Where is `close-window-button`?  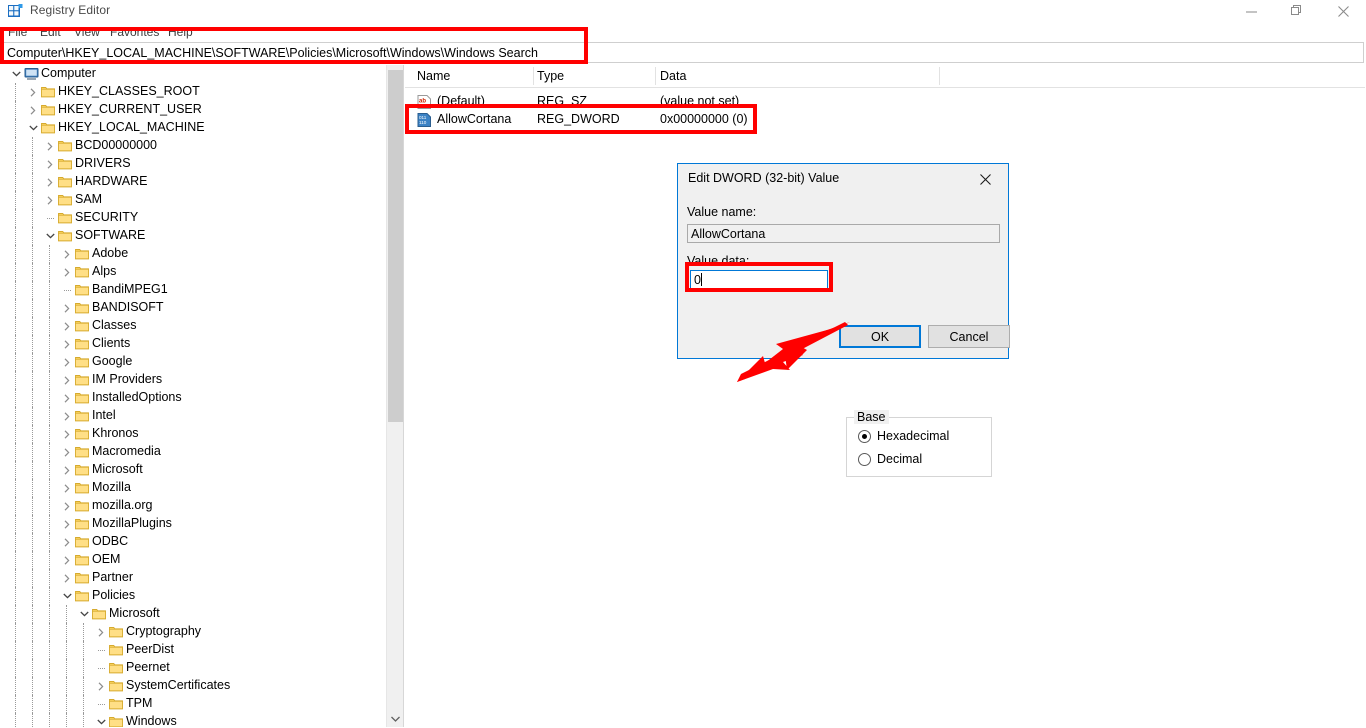
close-window-button is located at coordinates (1343, 11).